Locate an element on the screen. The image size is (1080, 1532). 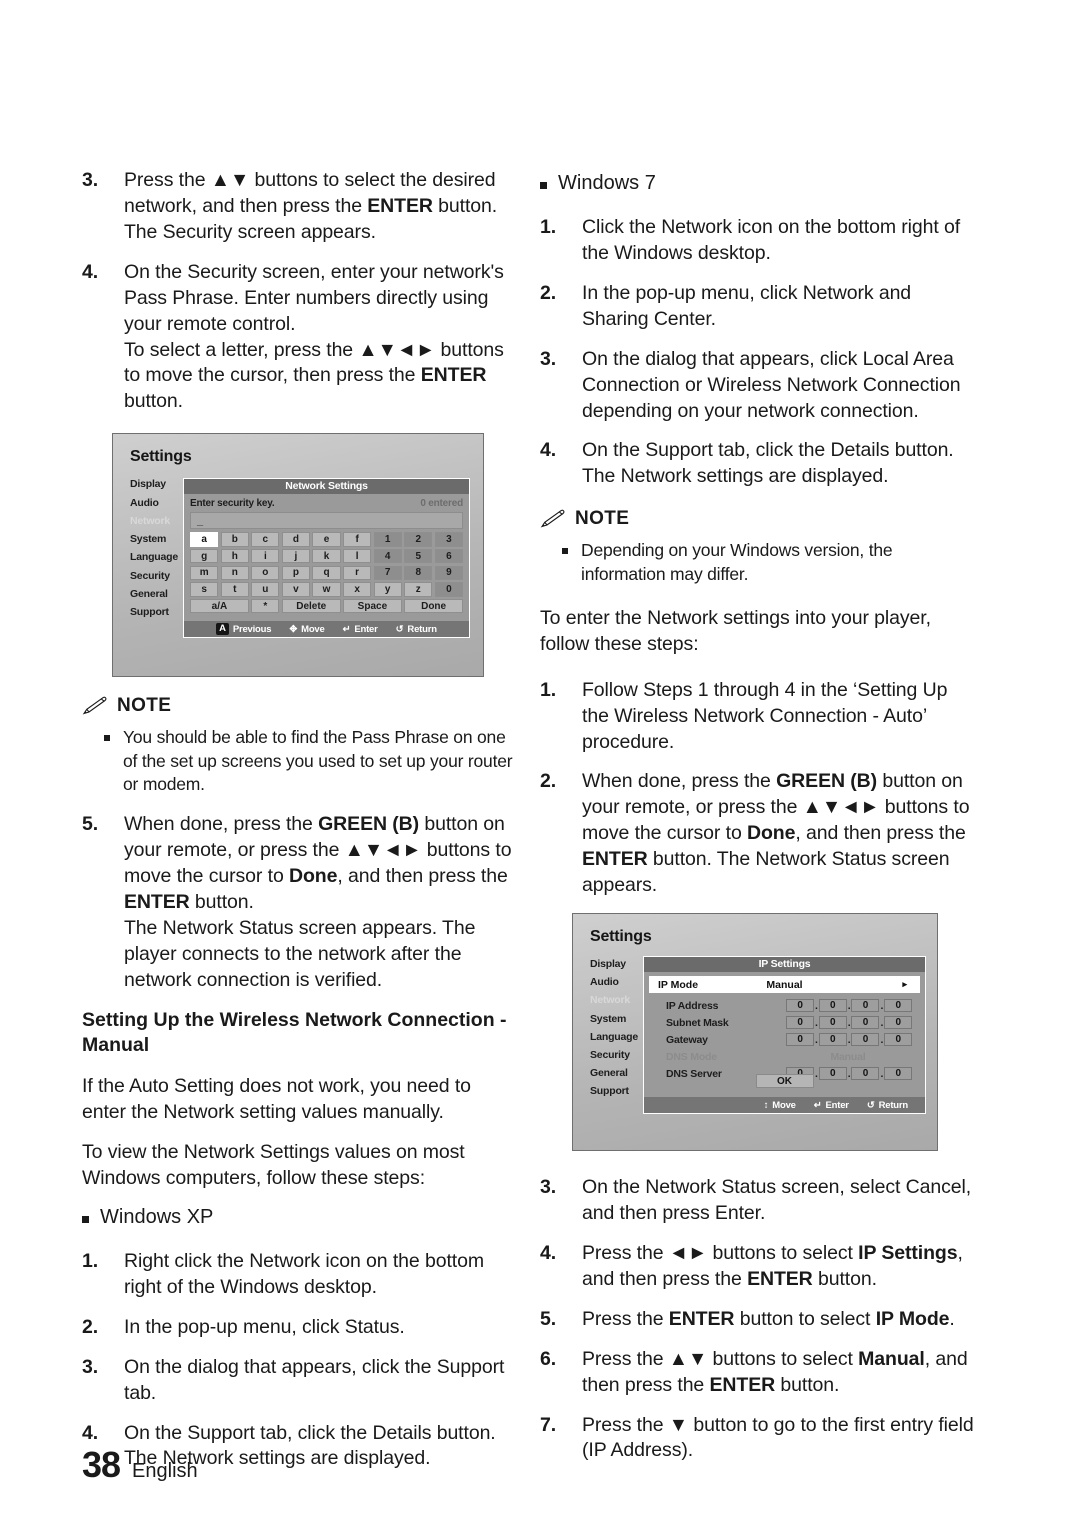
key-y: y is located at coordinates (387, 589).